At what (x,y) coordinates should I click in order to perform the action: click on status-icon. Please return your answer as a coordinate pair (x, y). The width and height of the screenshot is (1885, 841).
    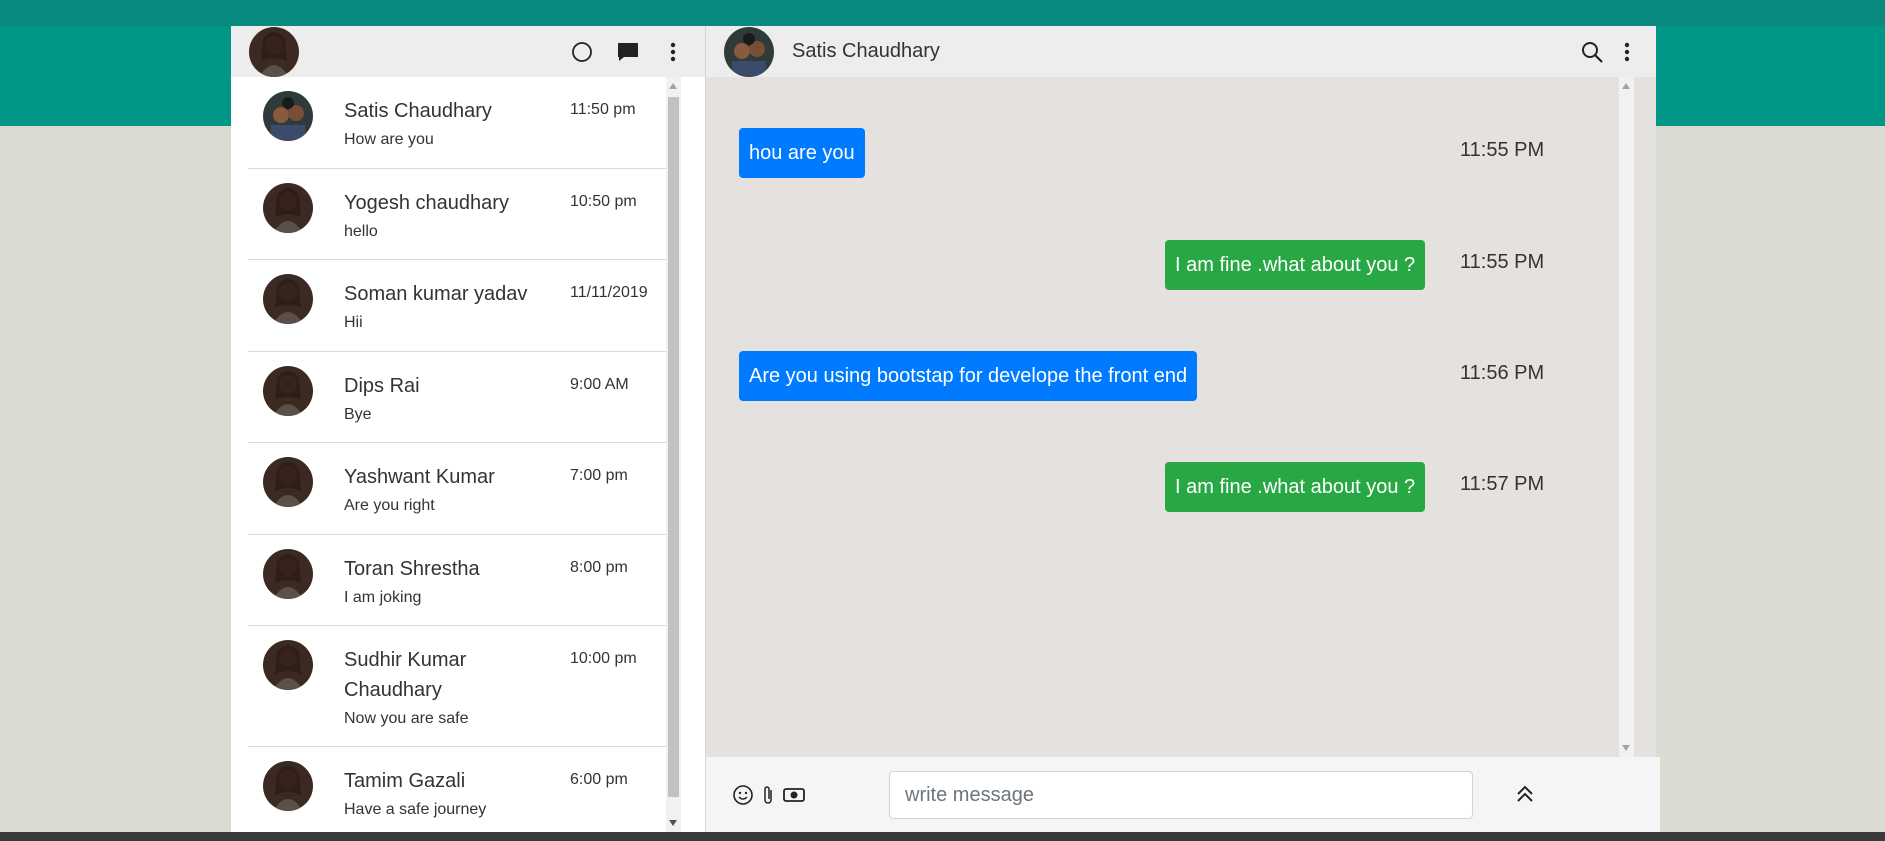
    Looking at the image, I should click on (582, 52).